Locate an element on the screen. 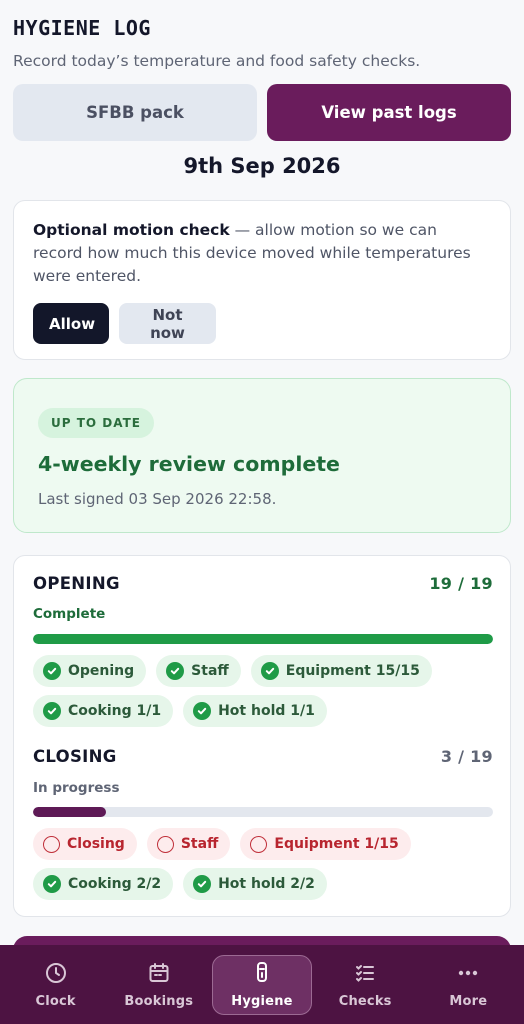  opening-state: Complete is located at coordinates (69, 614).